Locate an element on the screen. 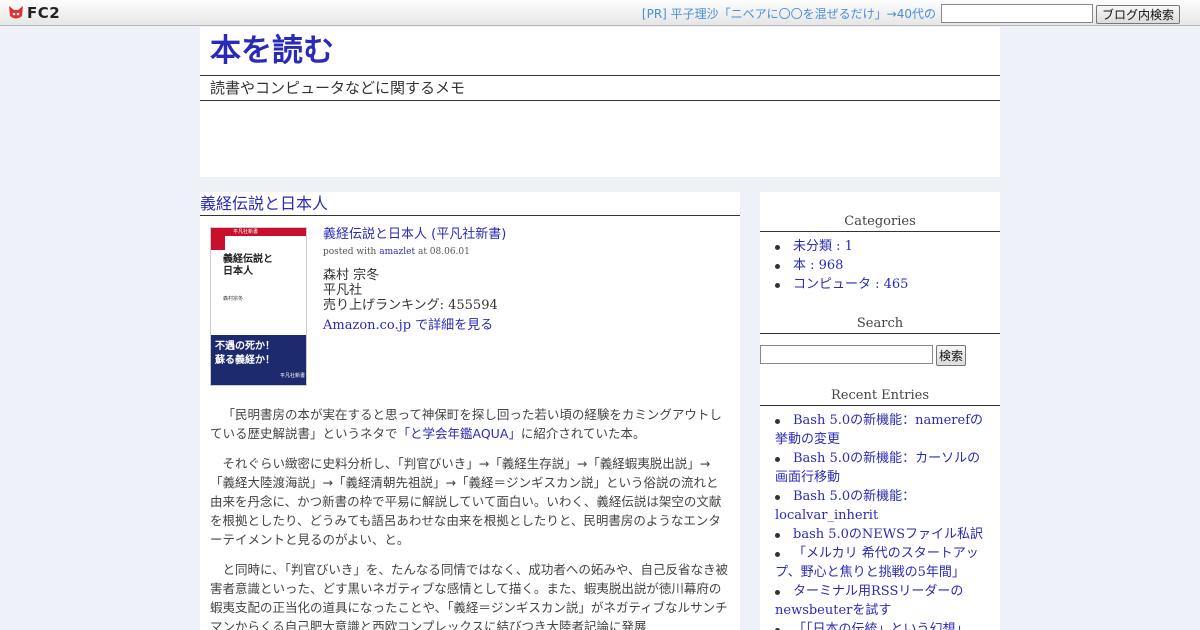 The width and height of the screenshot is (1200, 630). paragraph-text: に紹介されていた本。 is located at coordinates (583, 433).